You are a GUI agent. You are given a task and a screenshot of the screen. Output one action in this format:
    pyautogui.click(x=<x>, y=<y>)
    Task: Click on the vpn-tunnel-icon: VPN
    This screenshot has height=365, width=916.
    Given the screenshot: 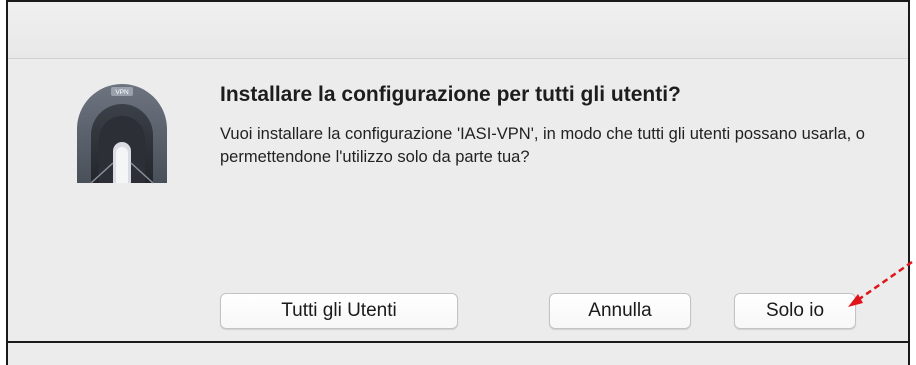 What is the action you would take?
    pyautogui.click(x=122, y=132)
    